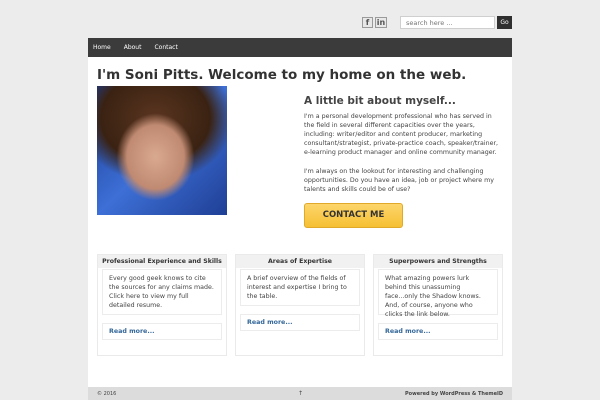 The image size is (600, 400). I want to click on back-to-top-icon: ↑, so click(300, 393).